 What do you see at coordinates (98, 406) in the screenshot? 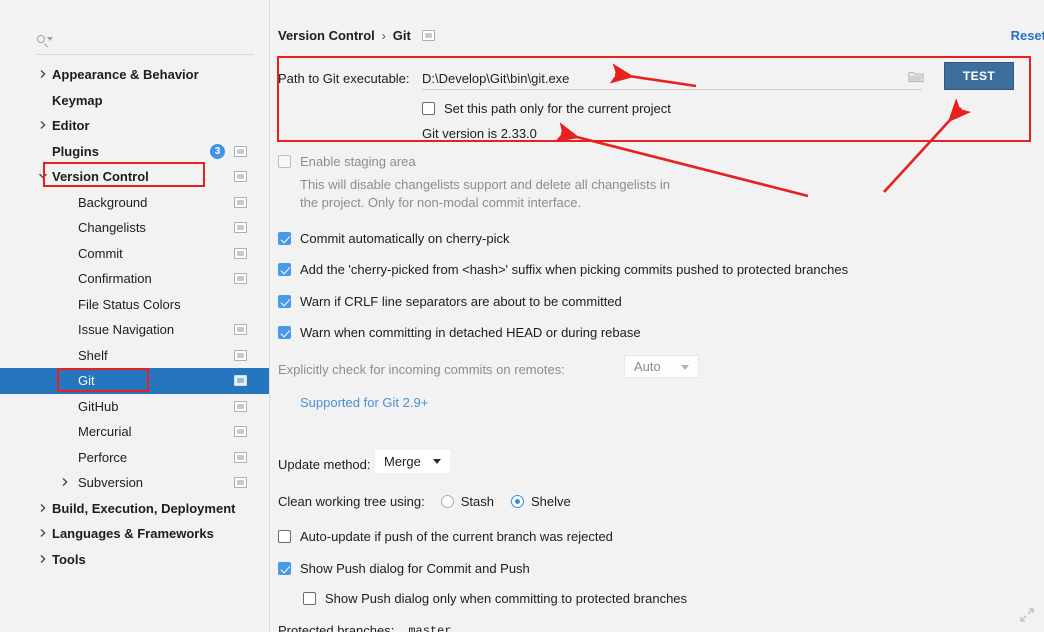
I see `sidebar-item-label: GitHub` at bounding box center [98, 406].